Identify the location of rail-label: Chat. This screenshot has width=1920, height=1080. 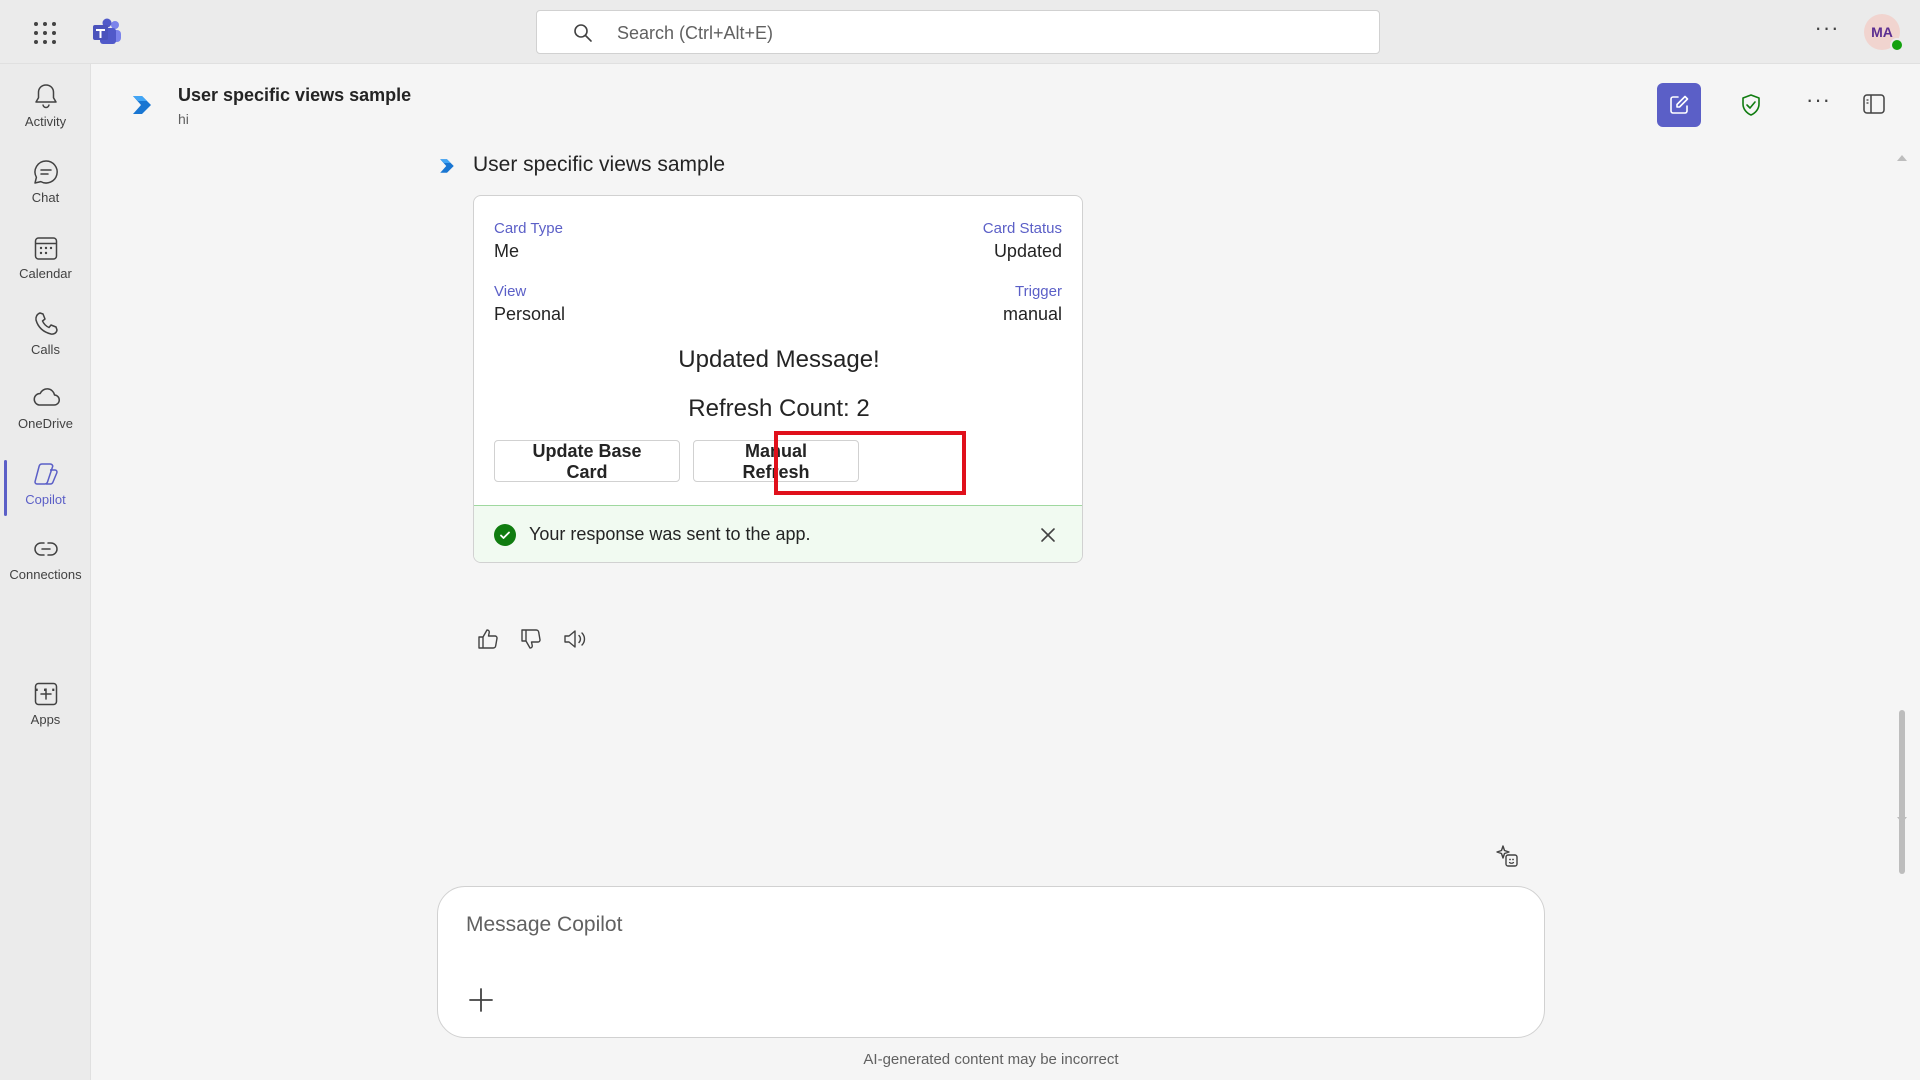
(45, 197).